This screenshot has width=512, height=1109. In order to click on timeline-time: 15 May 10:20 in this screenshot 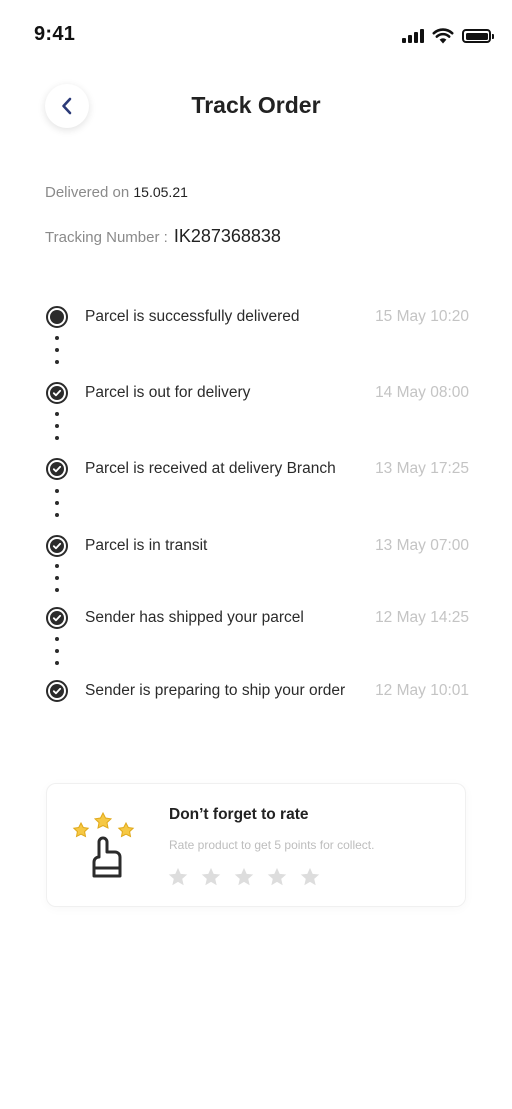, I will do `click(422, 316)`.